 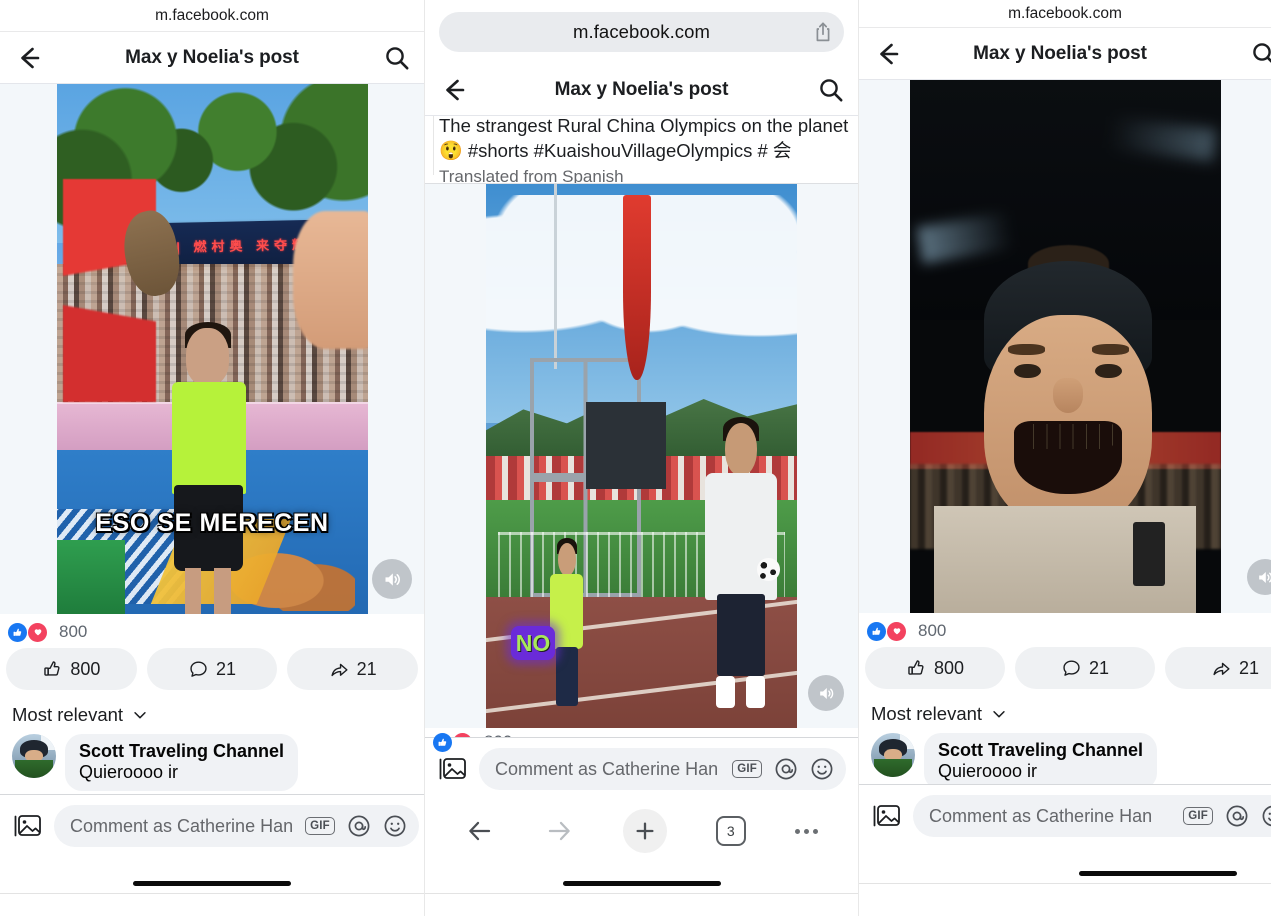 I want to click on post-actions-right: 800 21 21, so click(x=1065, y=669).